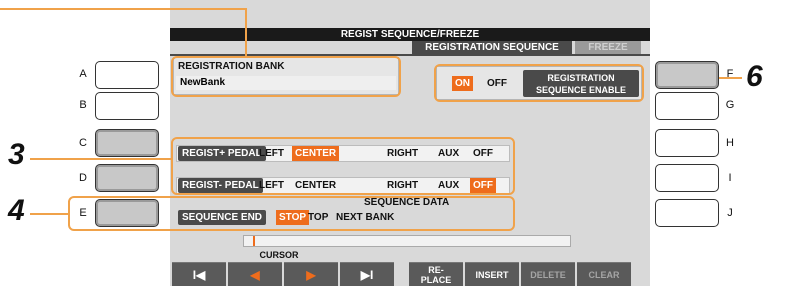  Describe the element at coordinates (436, 280) in the screenshot. I see `replace-label-2: PLACE` at that location.